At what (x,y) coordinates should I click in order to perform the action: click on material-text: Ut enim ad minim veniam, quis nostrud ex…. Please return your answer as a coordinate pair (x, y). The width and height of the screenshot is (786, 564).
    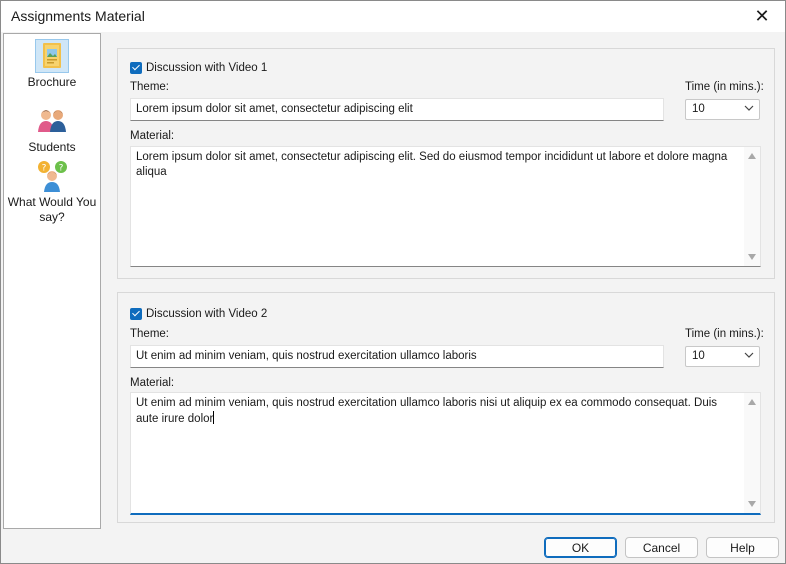
    Looking at the image, I should click on (427, 411).